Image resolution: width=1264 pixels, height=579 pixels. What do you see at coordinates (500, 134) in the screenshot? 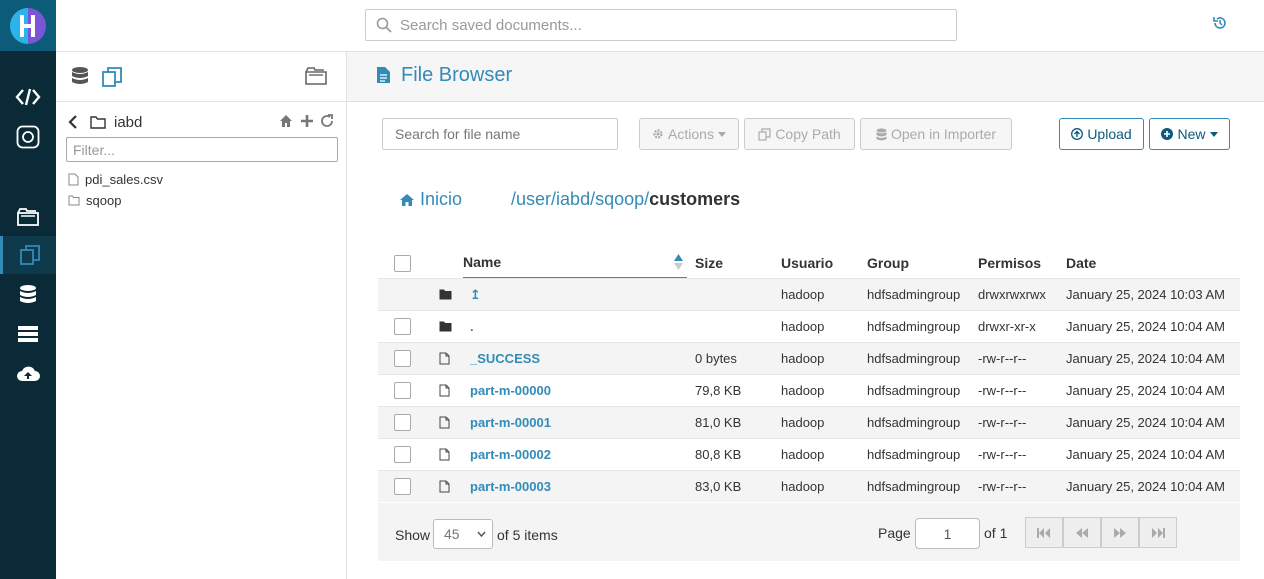
I see `file-search-input: Search for file name` at bounding box center [500, 134].